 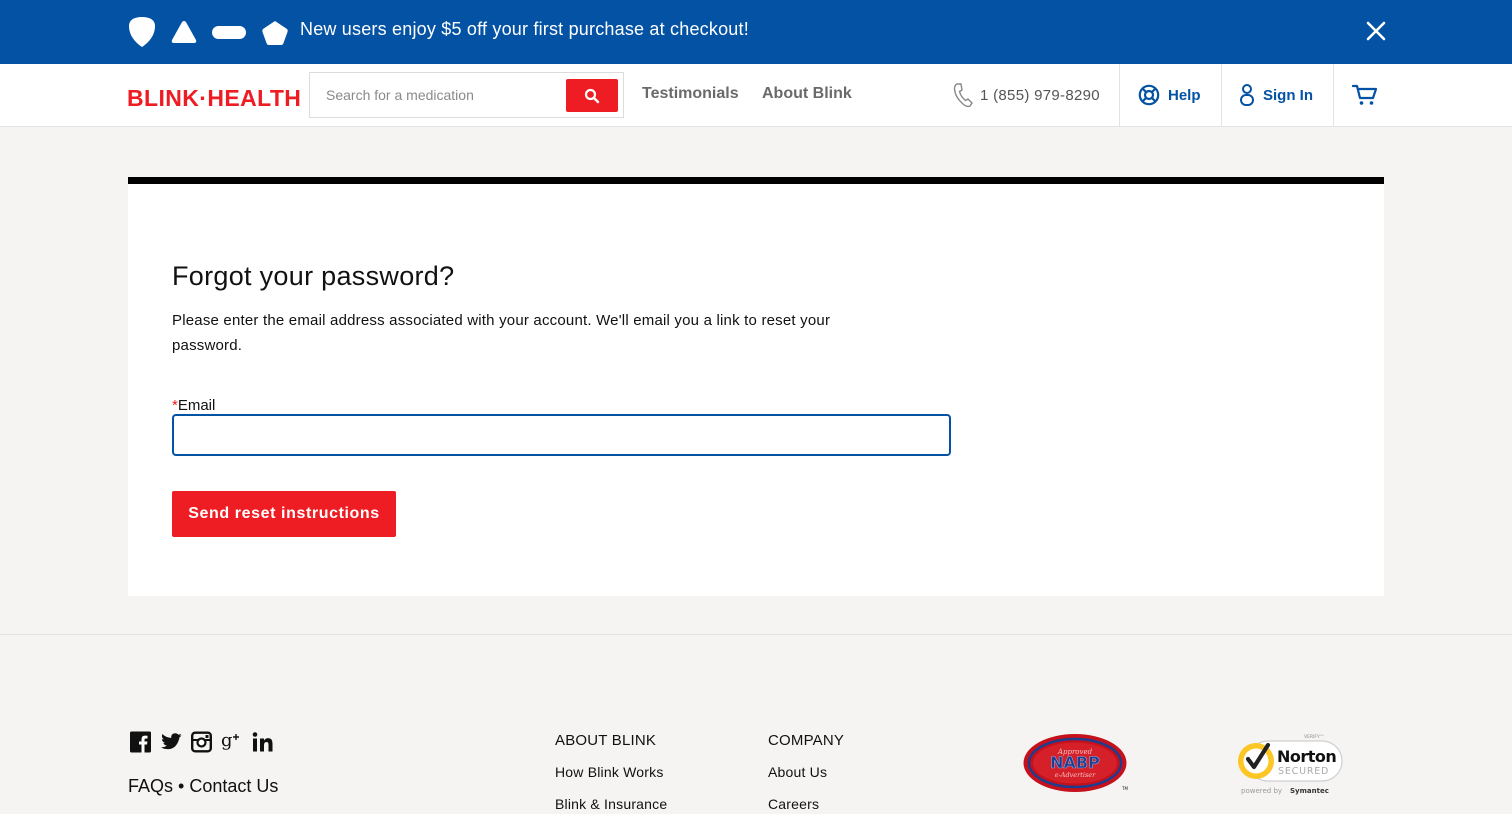 I want to click on careers-link: Careers, so click(x=793, y=804).